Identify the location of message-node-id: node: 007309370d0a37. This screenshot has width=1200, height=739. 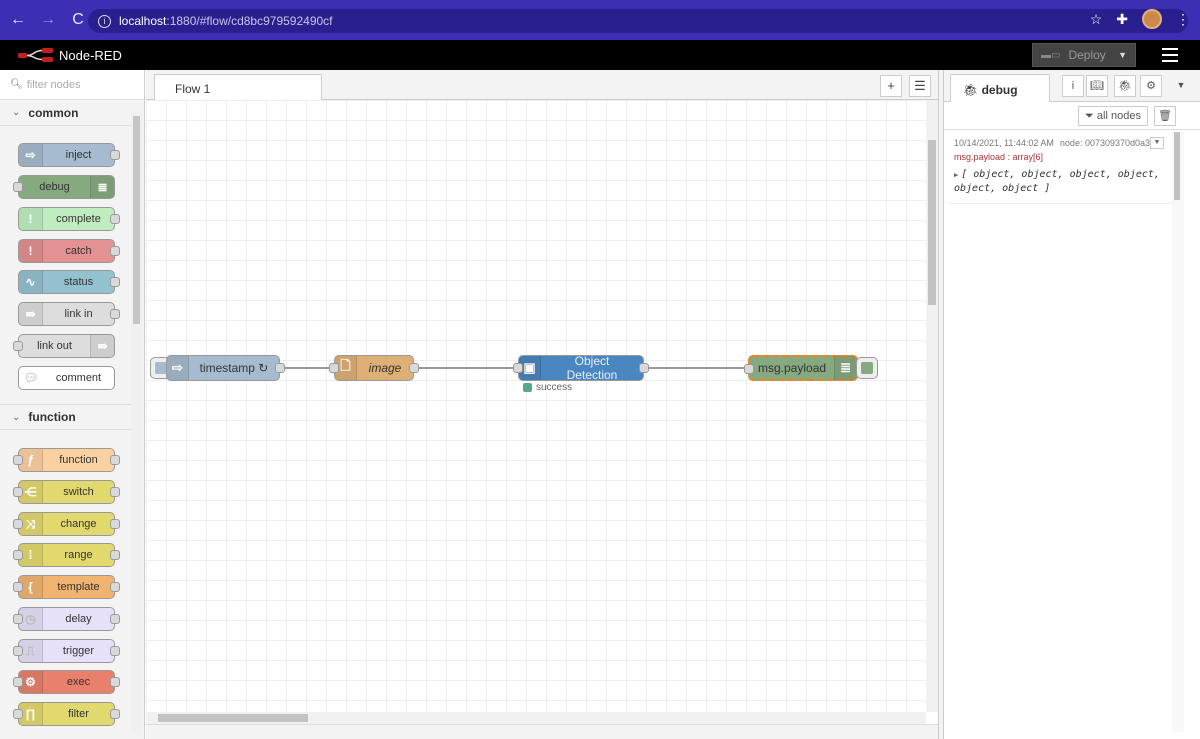
(1107, 143).